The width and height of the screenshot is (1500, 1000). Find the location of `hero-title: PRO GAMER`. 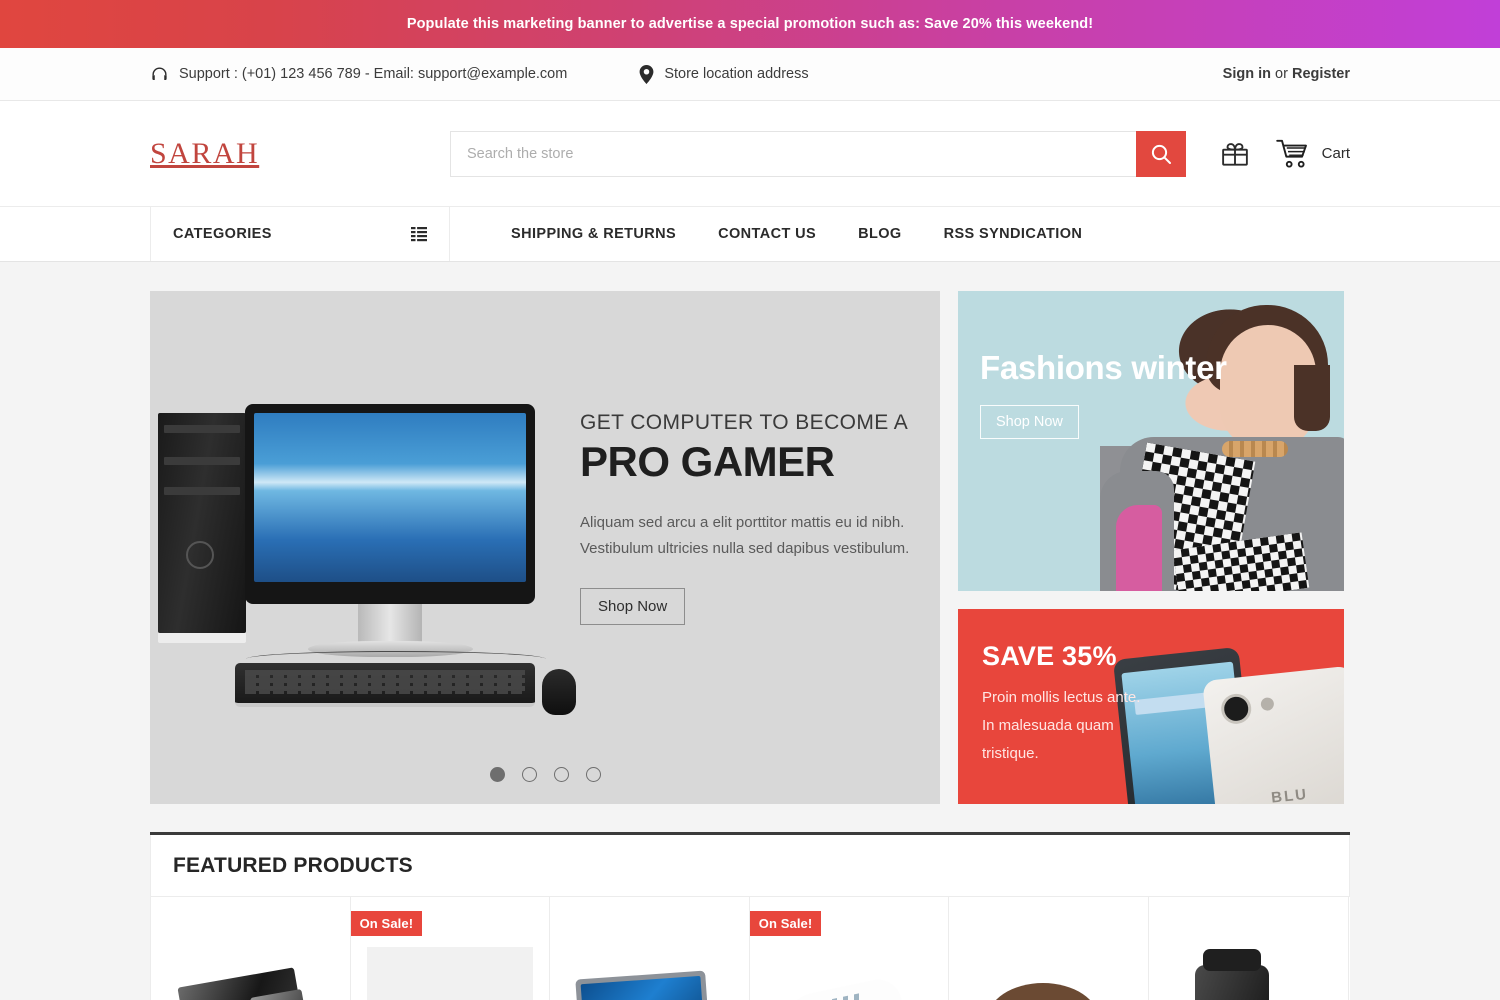

hero-title: PRO GAMER is located at coordinates (707, 461).